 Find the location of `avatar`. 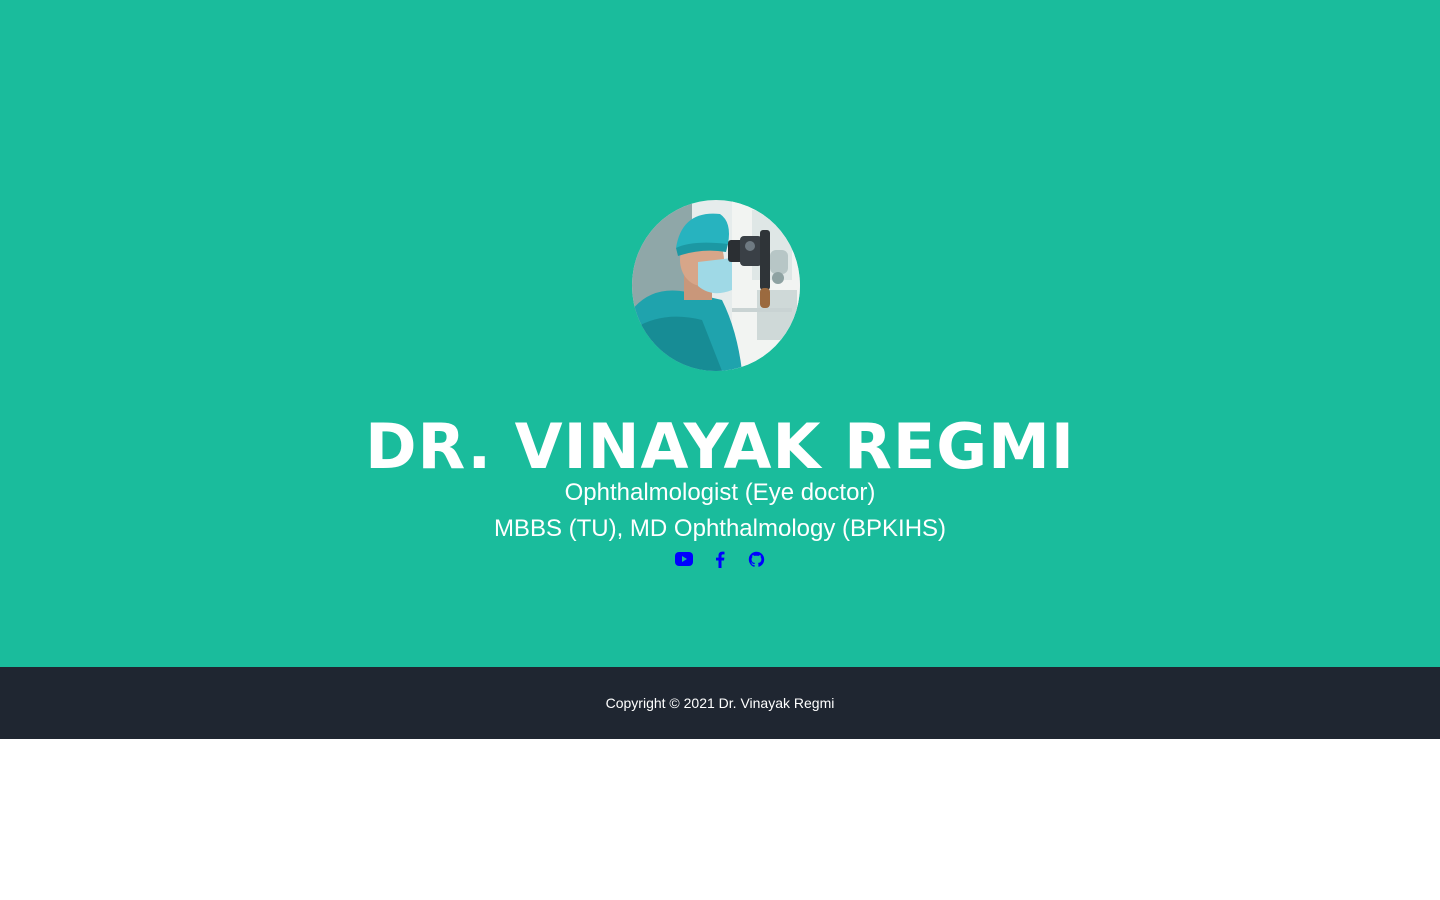

avatar is located at coordinates (716, 285).